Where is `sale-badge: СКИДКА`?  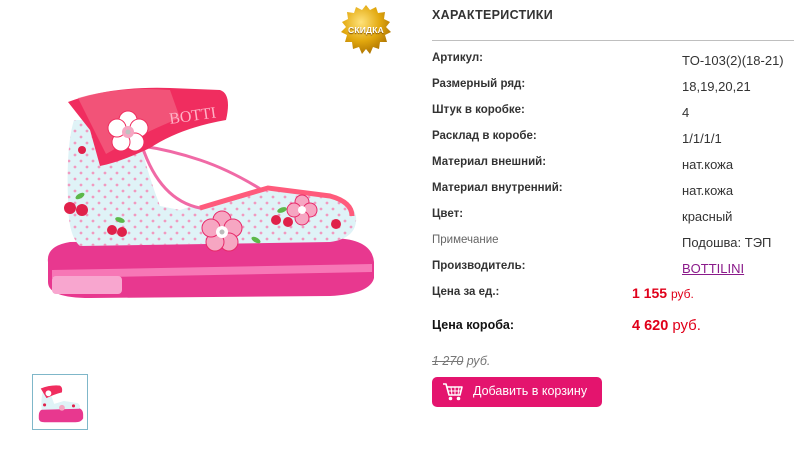
sale-badge: СКИДКА is located at coordinates (366, 30).